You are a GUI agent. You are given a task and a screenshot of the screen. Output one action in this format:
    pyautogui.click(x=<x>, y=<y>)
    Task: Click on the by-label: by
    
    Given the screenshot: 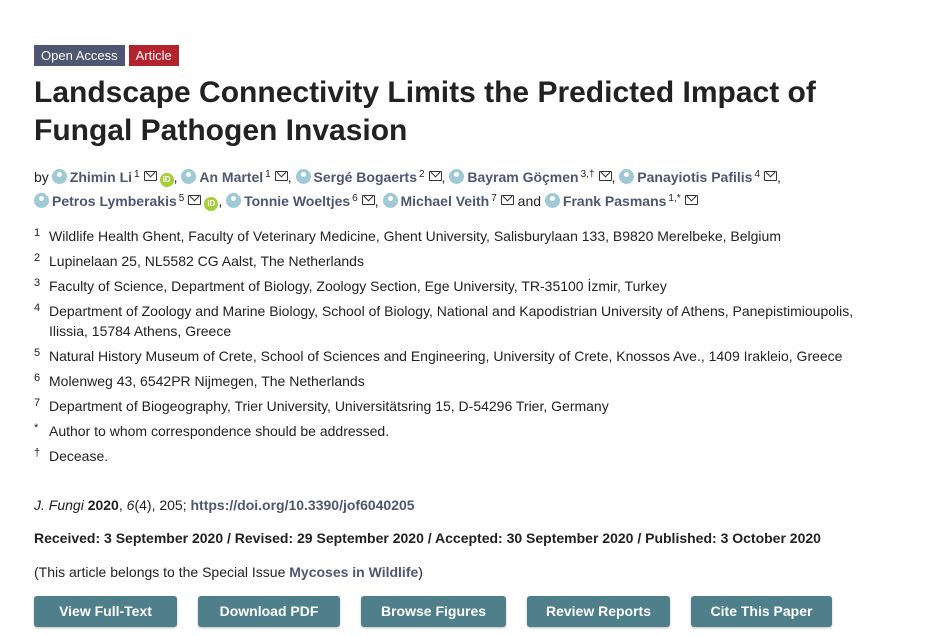 What is the action you would take?
    pyautogui.click(x=41, y=177)
    